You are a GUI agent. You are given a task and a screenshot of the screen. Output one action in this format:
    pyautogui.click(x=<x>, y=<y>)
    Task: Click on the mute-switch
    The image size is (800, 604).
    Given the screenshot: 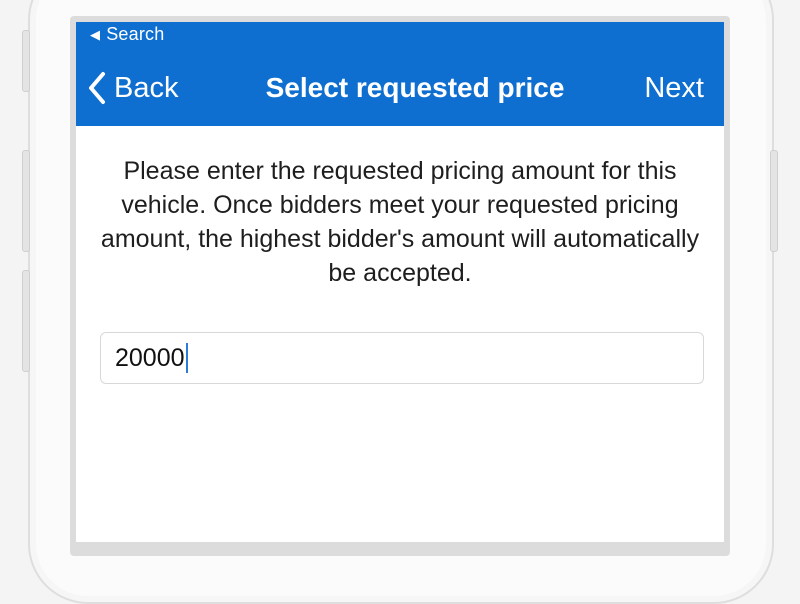 What is the action you would take?
    pyautogui.click(x=26, y=61)
    